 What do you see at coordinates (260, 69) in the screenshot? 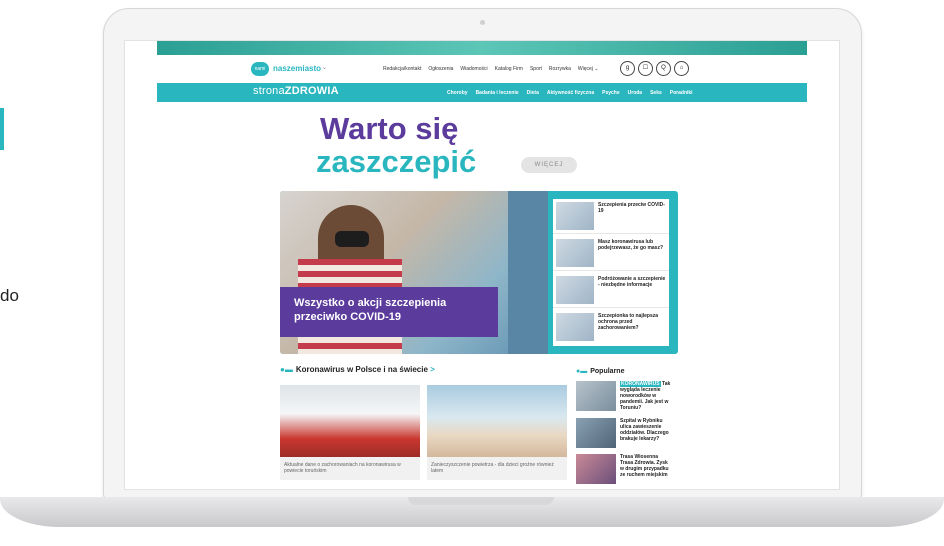
I see `logo-badge: nami` at bounding box center [260, 69].